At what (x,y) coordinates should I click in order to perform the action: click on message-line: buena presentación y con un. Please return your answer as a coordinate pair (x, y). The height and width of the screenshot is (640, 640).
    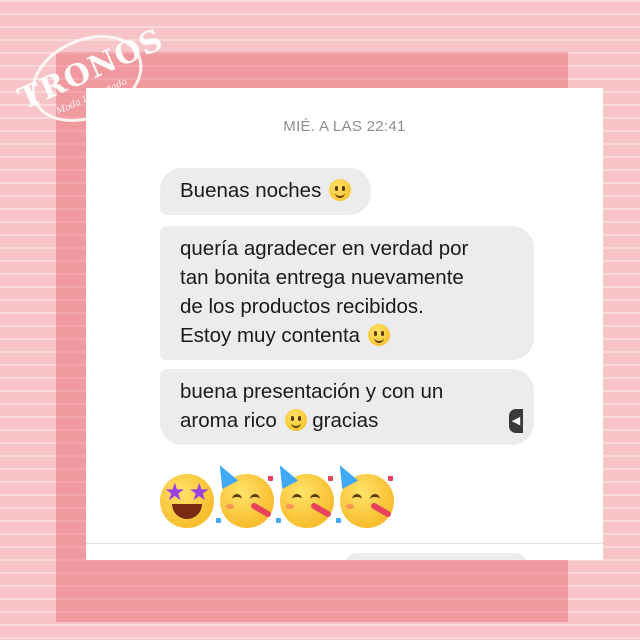
    Looking at the image, I should click on (312, 391).